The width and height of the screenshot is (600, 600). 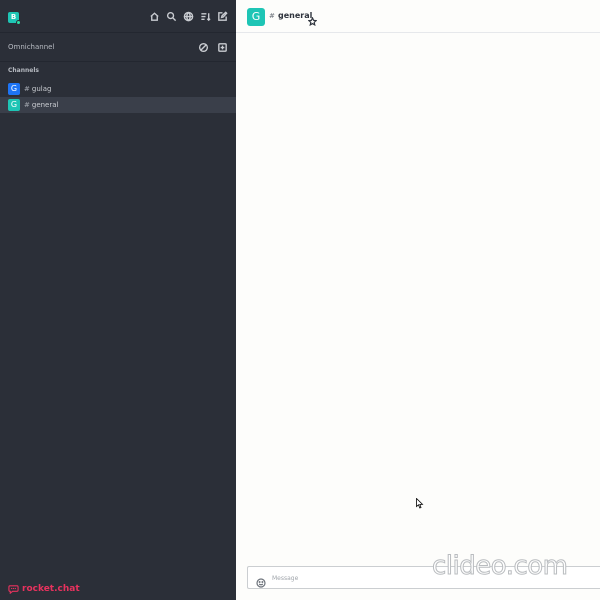 What do you see at coordinates (171, 16) in the screenshot?
I see `search-icon` at bounding box center [171, 16].